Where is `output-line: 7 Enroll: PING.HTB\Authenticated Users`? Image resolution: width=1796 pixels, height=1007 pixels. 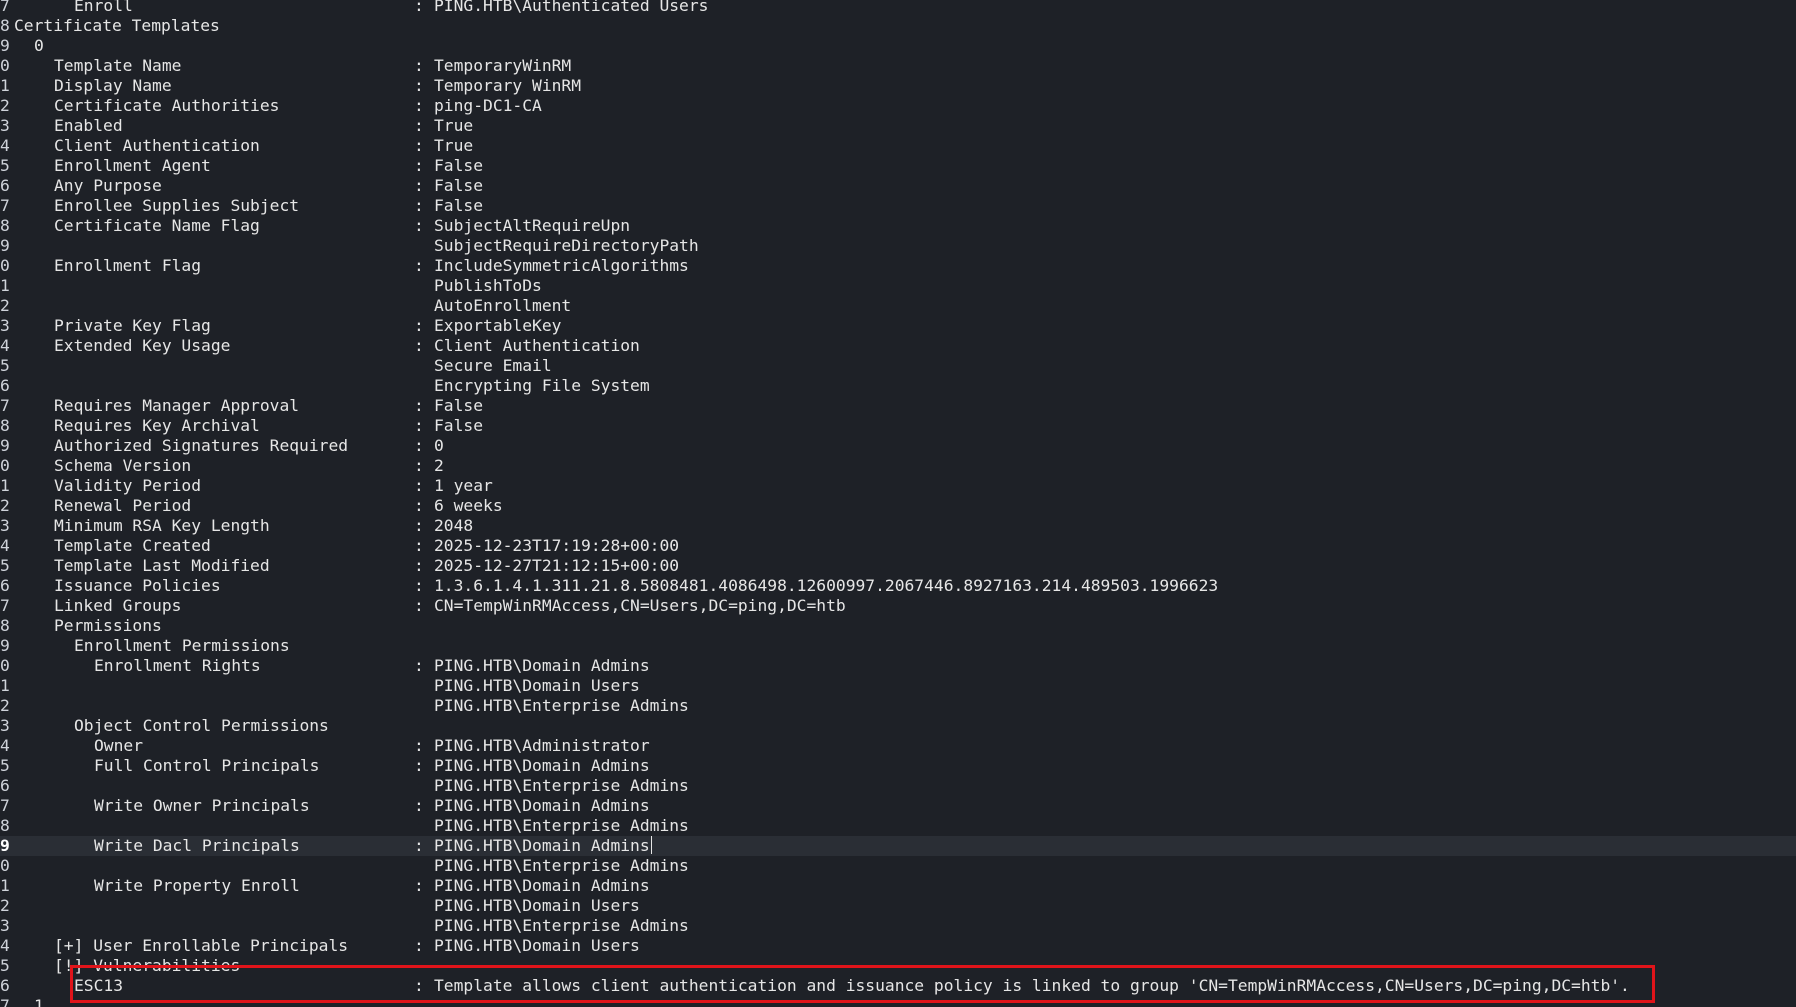
output-line: 7 Enroll: PING.HTB\Authenticated Users is located at coordinates (898, 8).